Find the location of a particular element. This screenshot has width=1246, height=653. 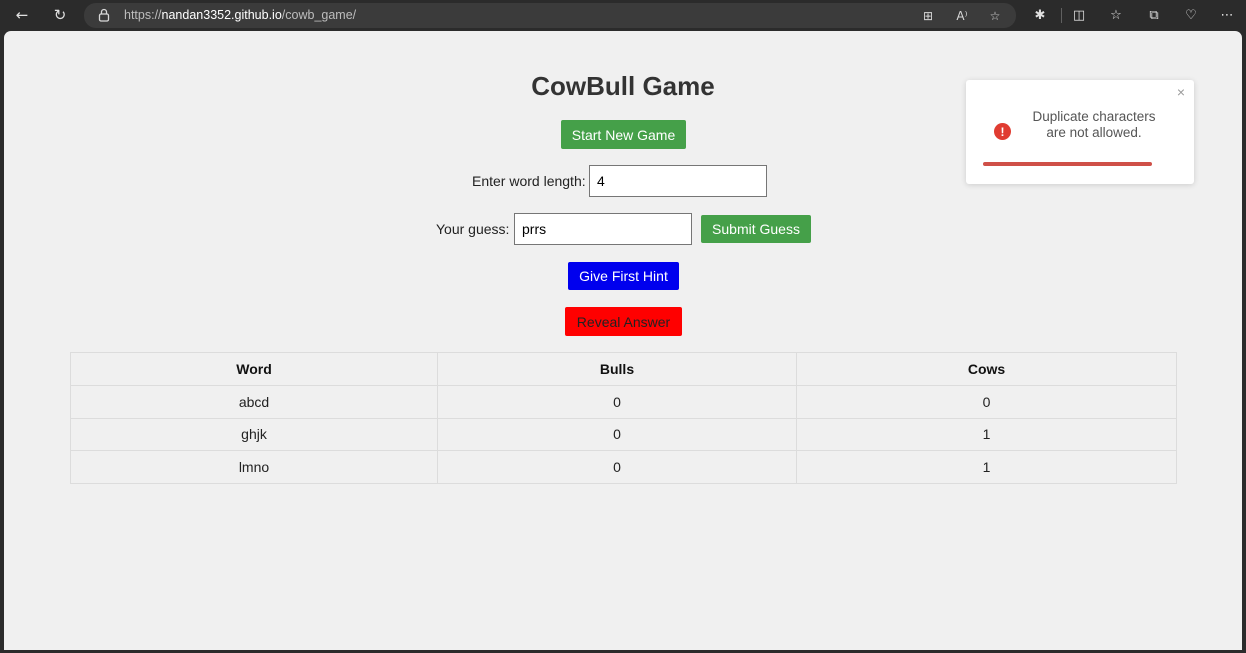

collections-icon: ⧉ is located at coordinates (1154, 15).